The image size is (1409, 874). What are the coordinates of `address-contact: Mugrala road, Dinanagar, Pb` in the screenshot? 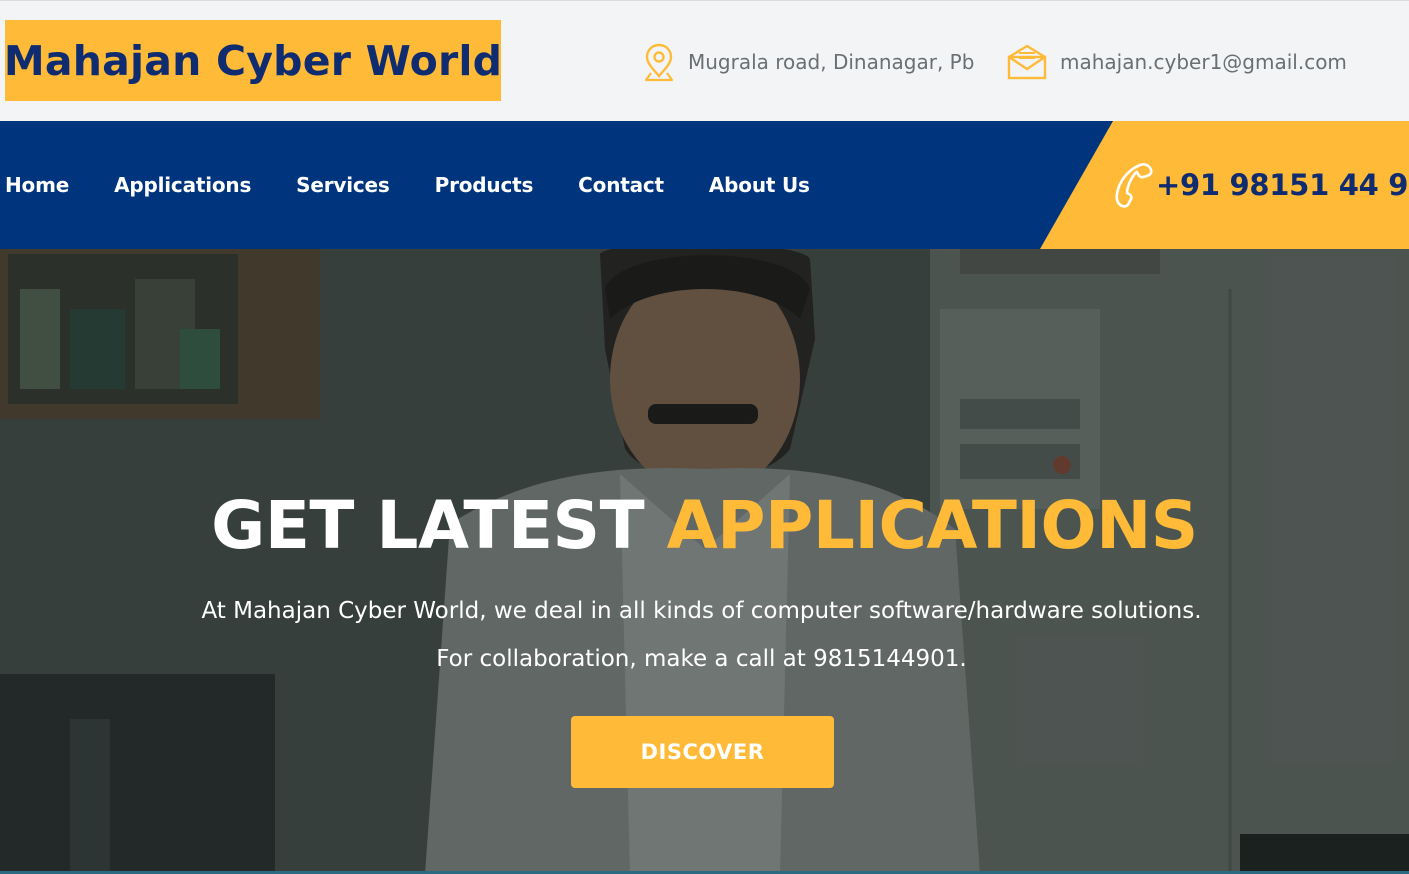 It's located at (808, 62).